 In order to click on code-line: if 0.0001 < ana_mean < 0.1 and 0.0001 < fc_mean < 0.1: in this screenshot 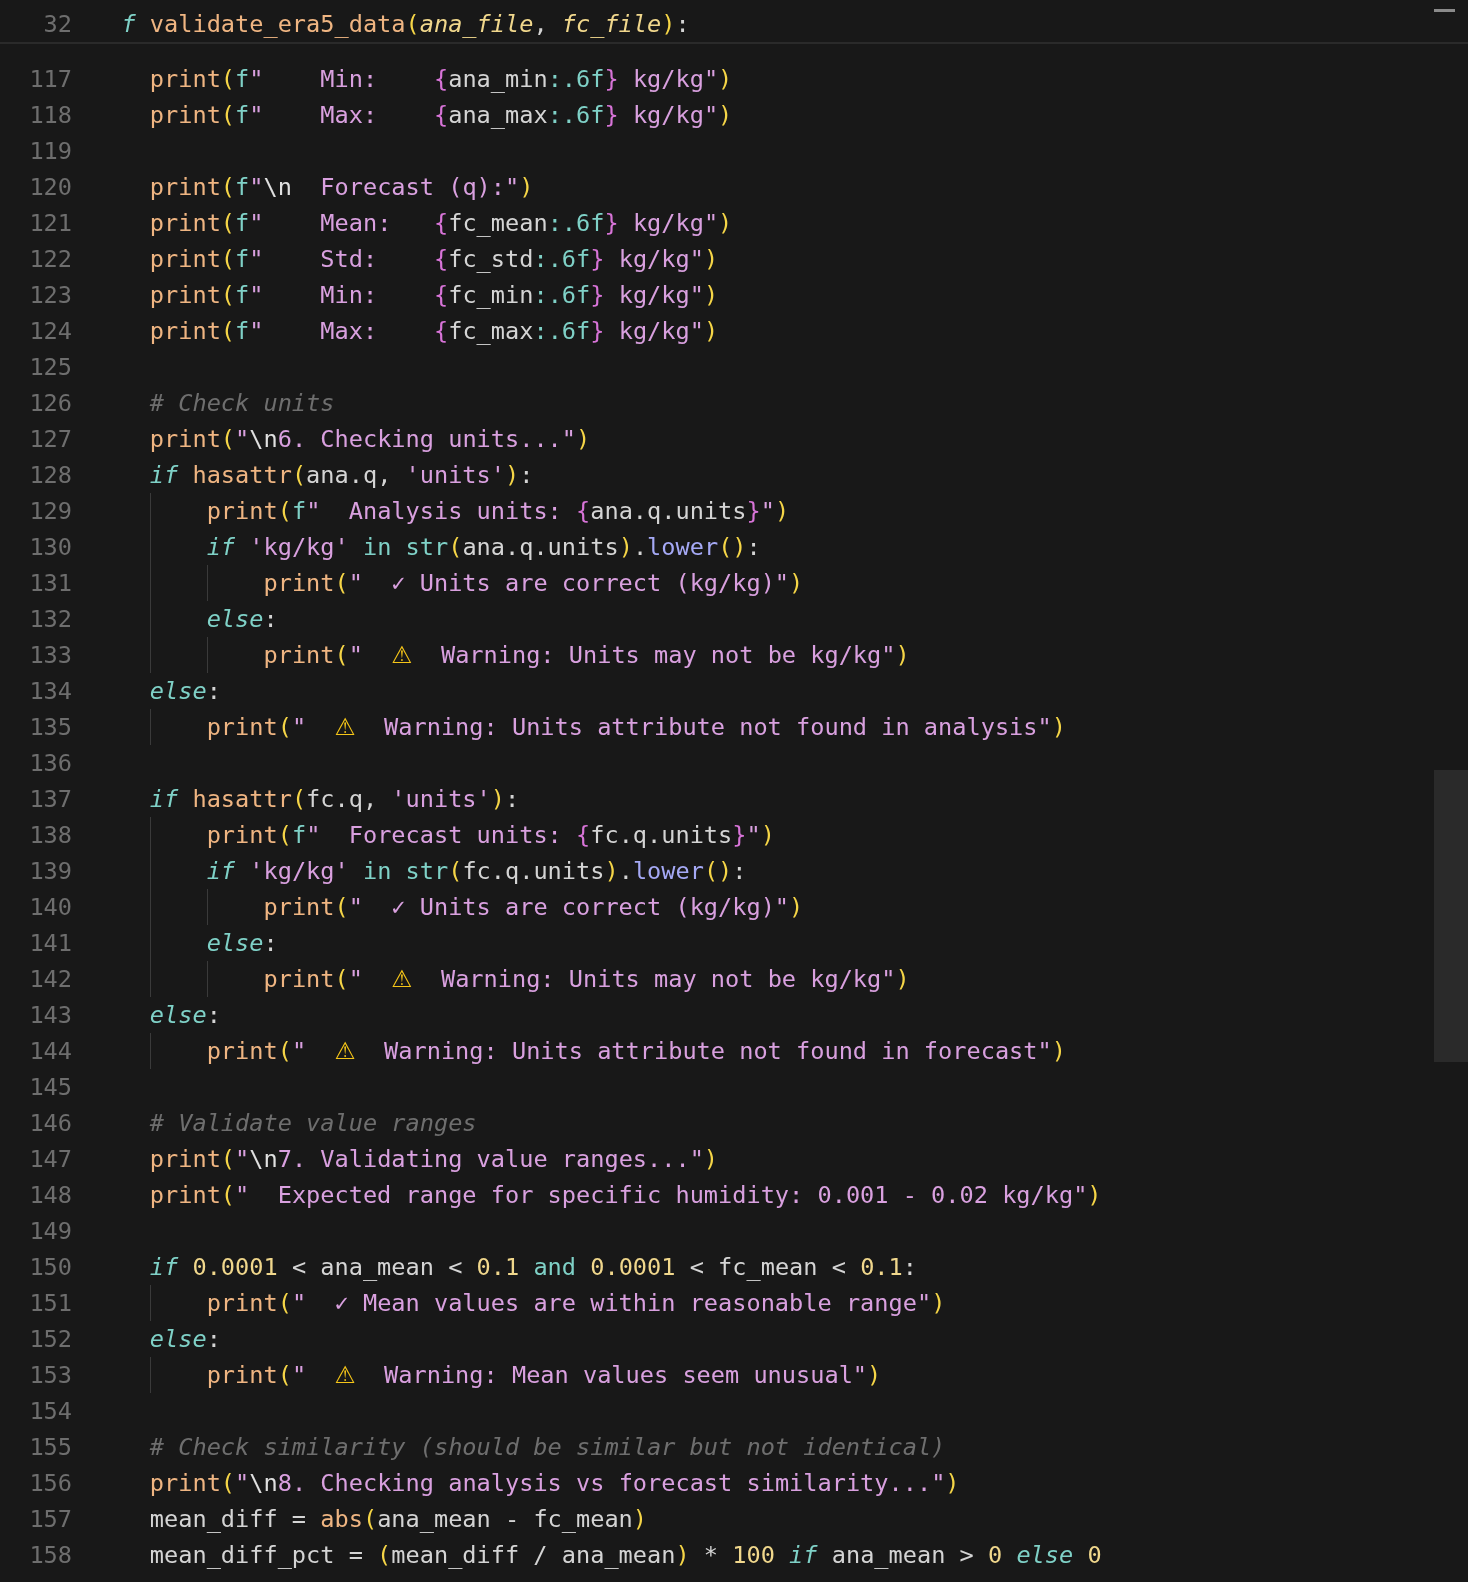, I will do `click(532, 1267)`.